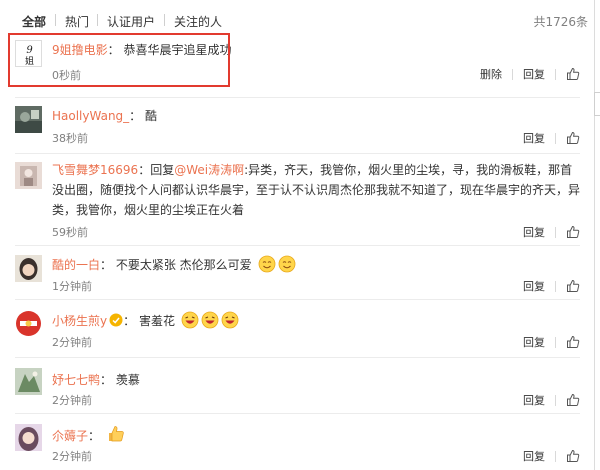 This screenshot has height=470, width=600. What do you see at coordinates (77, 21) in the screenshot?
I see `tab-hot: 热门` at bounding box center [77, 21].